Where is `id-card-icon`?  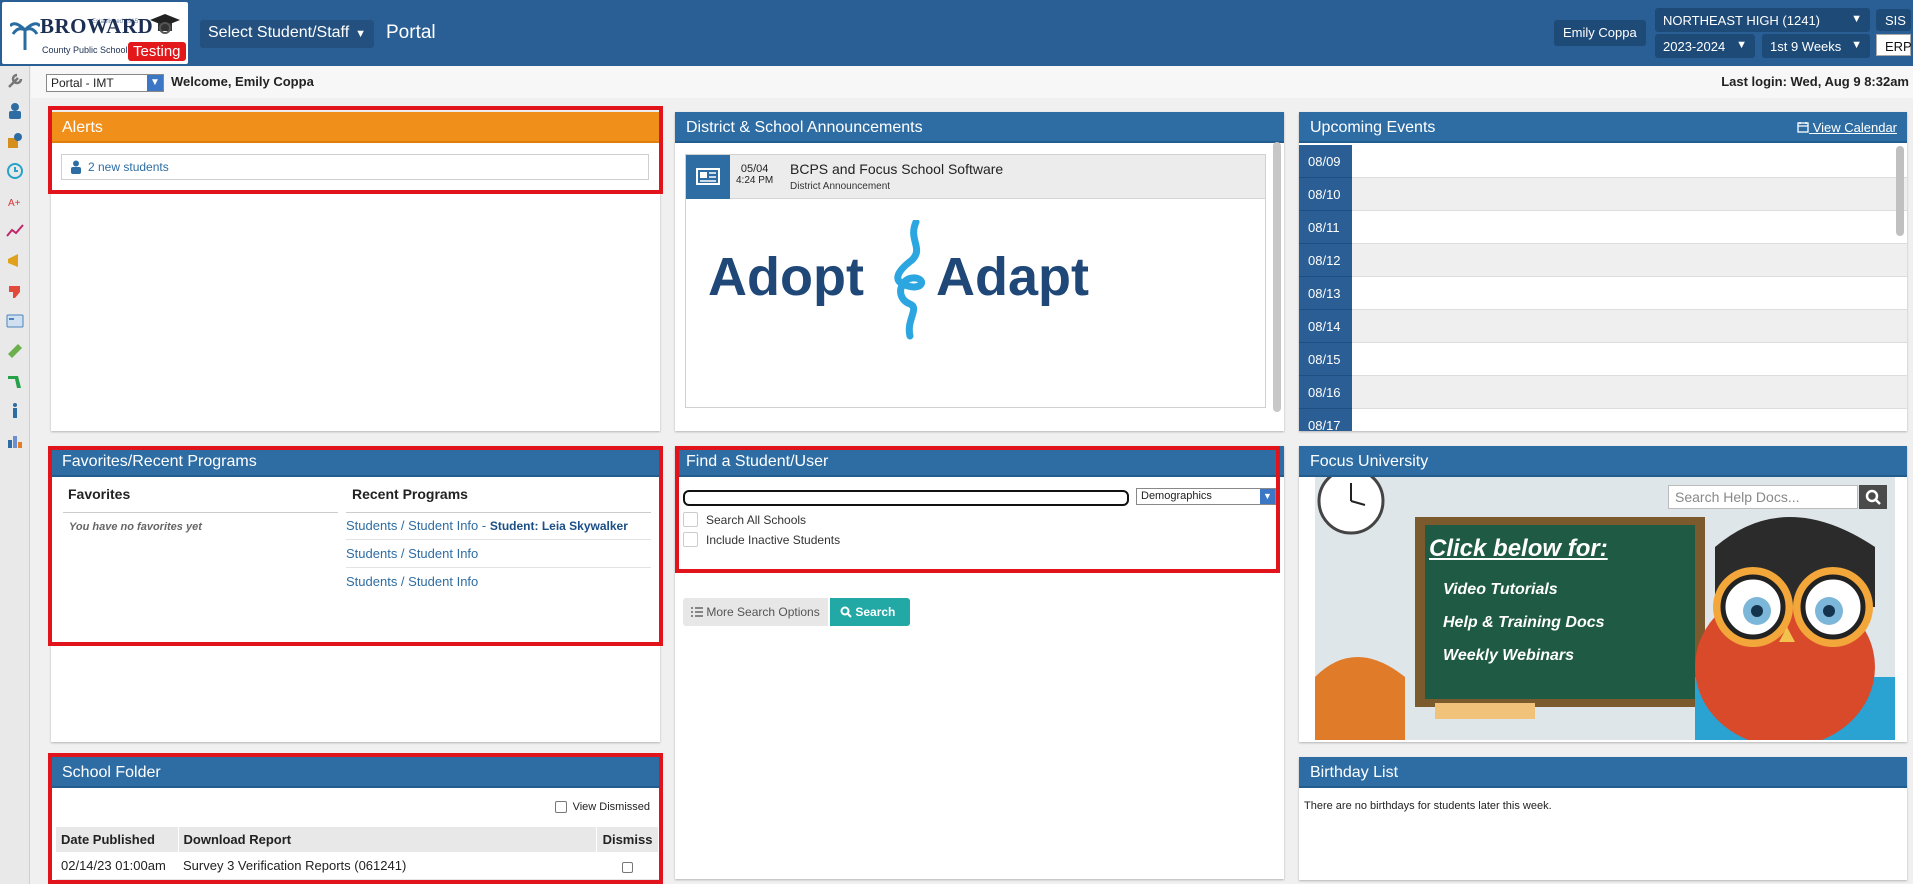
id-card-icon is located at coordinates (15, 321).